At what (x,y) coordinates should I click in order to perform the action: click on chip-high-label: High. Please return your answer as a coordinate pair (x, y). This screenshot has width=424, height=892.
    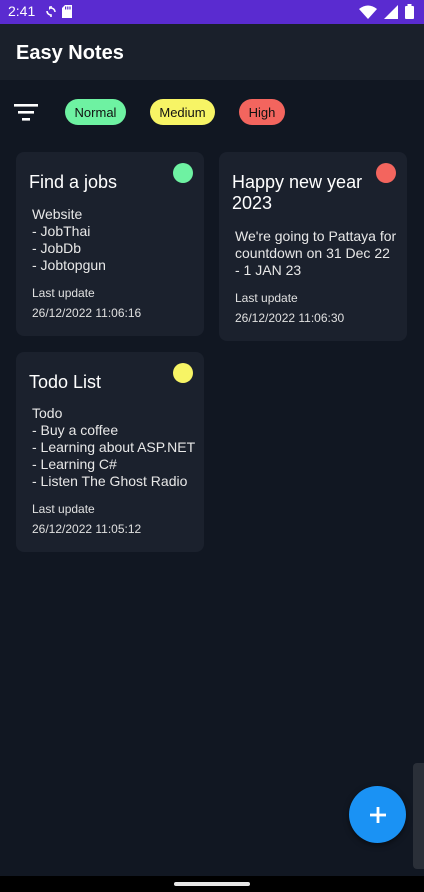
    Looking at the image, I should click on (262, 112).